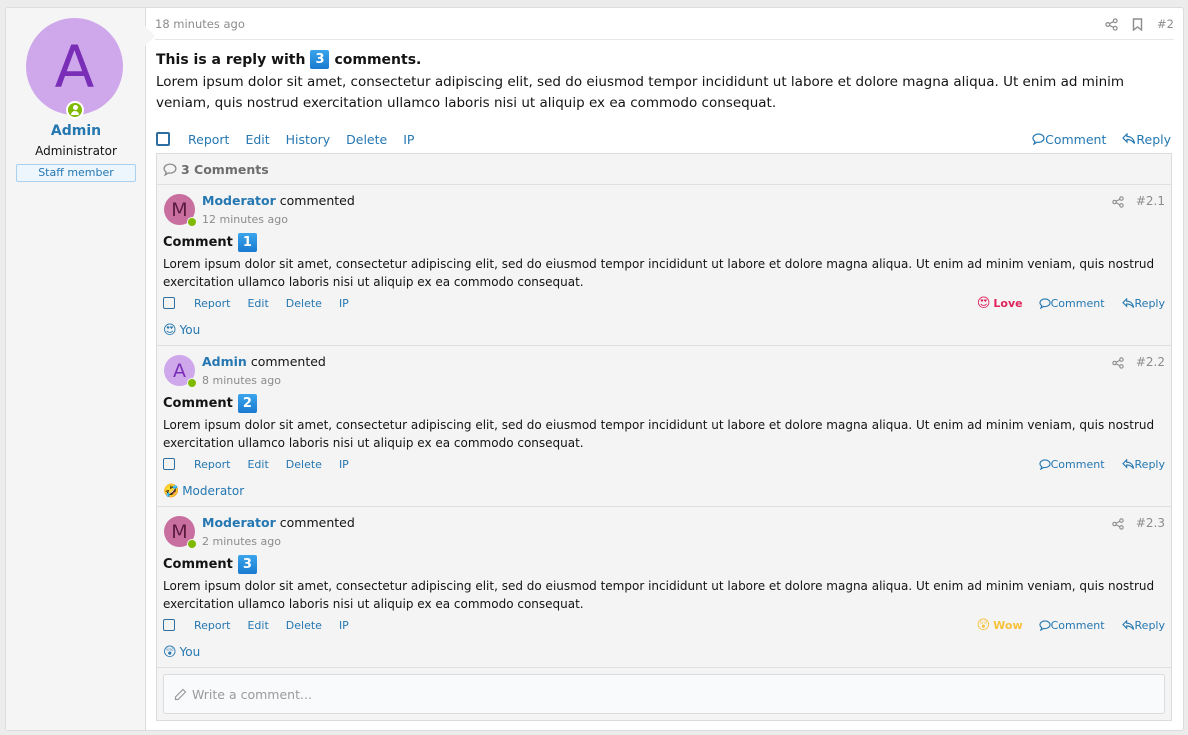 This screenshot has width=1188, height=735. Describe the element at coordinates (171, 491) in the screenshot. I see `reaction-emoji-icon: 🤣` at that location.